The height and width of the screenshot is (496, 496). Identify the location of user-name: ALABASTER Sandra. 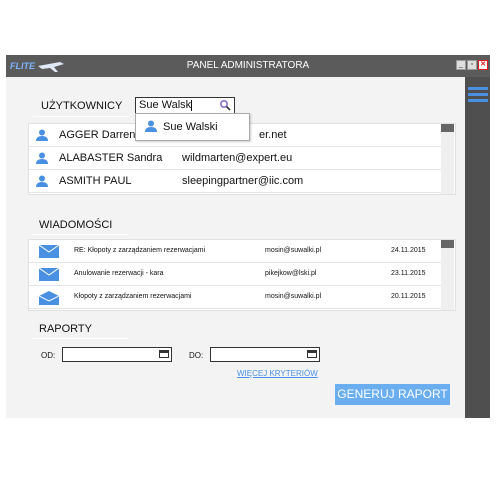
(111, 158).